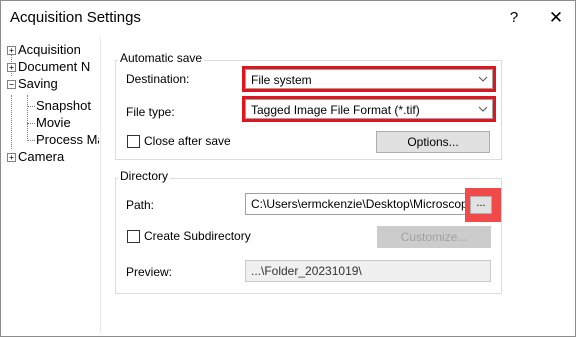  I want to click on tree-item-process-manager: Process Ma, so click(67, 140).